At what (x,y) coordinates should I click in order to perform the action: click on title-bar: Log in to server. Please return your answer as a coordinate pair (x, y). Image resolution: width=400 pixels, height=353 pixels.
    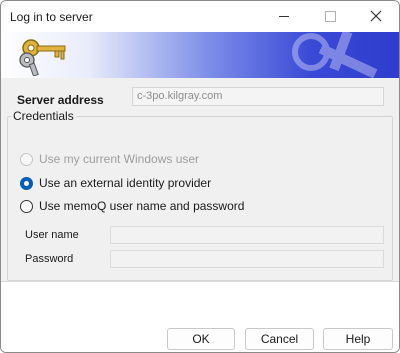
    Looking at the image, I should click on (200, 16).